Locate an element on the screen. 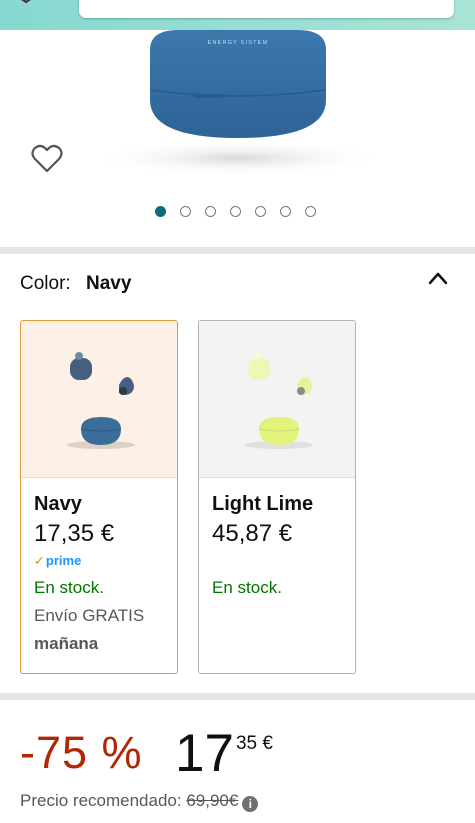 This screenshot has width=475, height=823. wishlist-heart-icon is located at coordinates (47, 159).